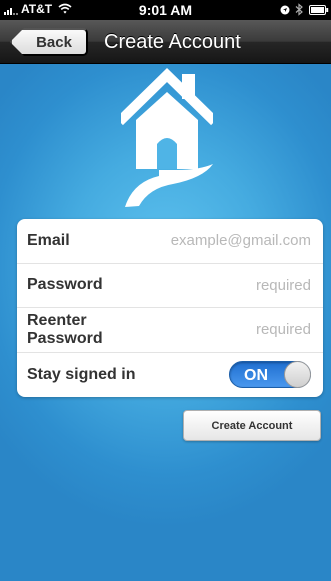 This screenshot has width=331, height=581. Describe the element at coordinates (172, 42) in the screenshot. I see `page-title: Create Account` at that location.